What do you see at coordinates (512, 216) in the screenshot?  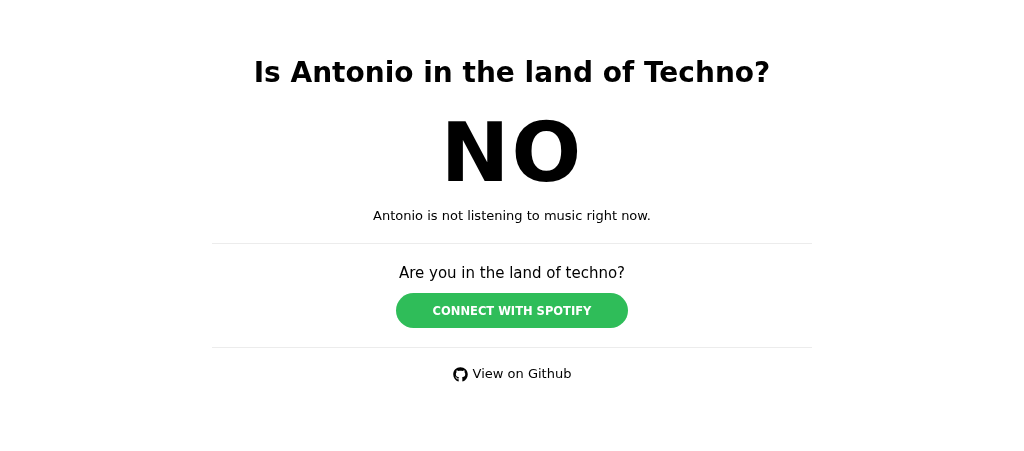 I see `status-text: Antonio is not listening to music right now.` at bounding box center [512, 216].